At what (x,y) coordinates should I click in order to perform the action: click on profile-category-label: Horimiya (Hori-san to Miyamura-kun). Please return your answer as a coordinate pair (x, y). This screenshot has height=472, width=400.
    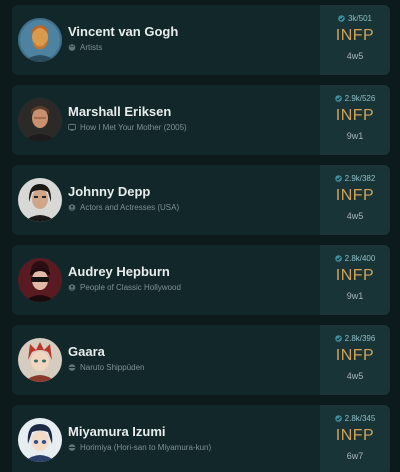
    Looking at the image, I should click on (146, 447).